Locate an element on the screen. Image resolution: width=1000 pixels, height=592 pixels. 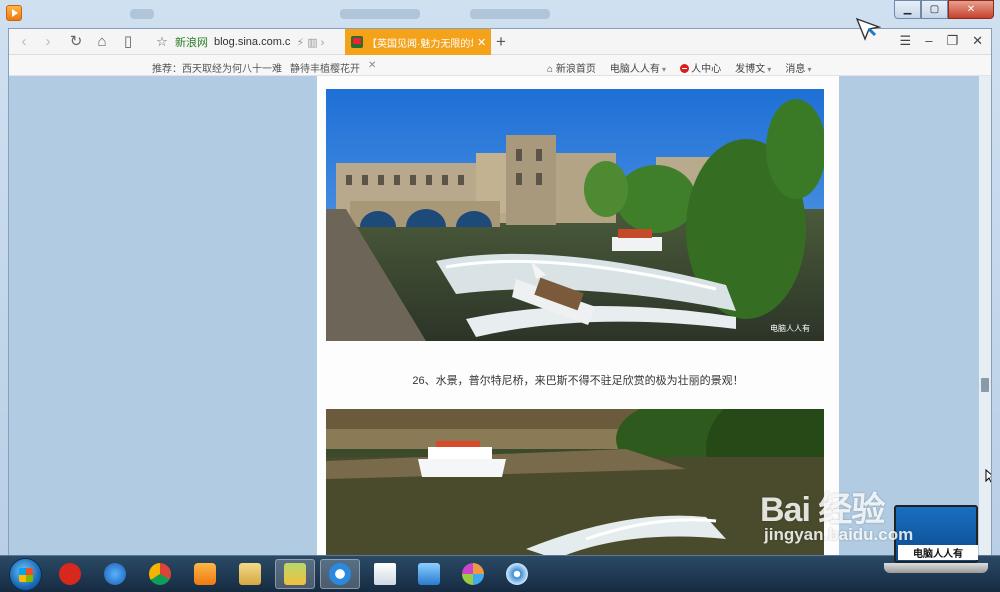
os-window-controls: ▁ ▢ ✕ is located at coordinates (944, 9).